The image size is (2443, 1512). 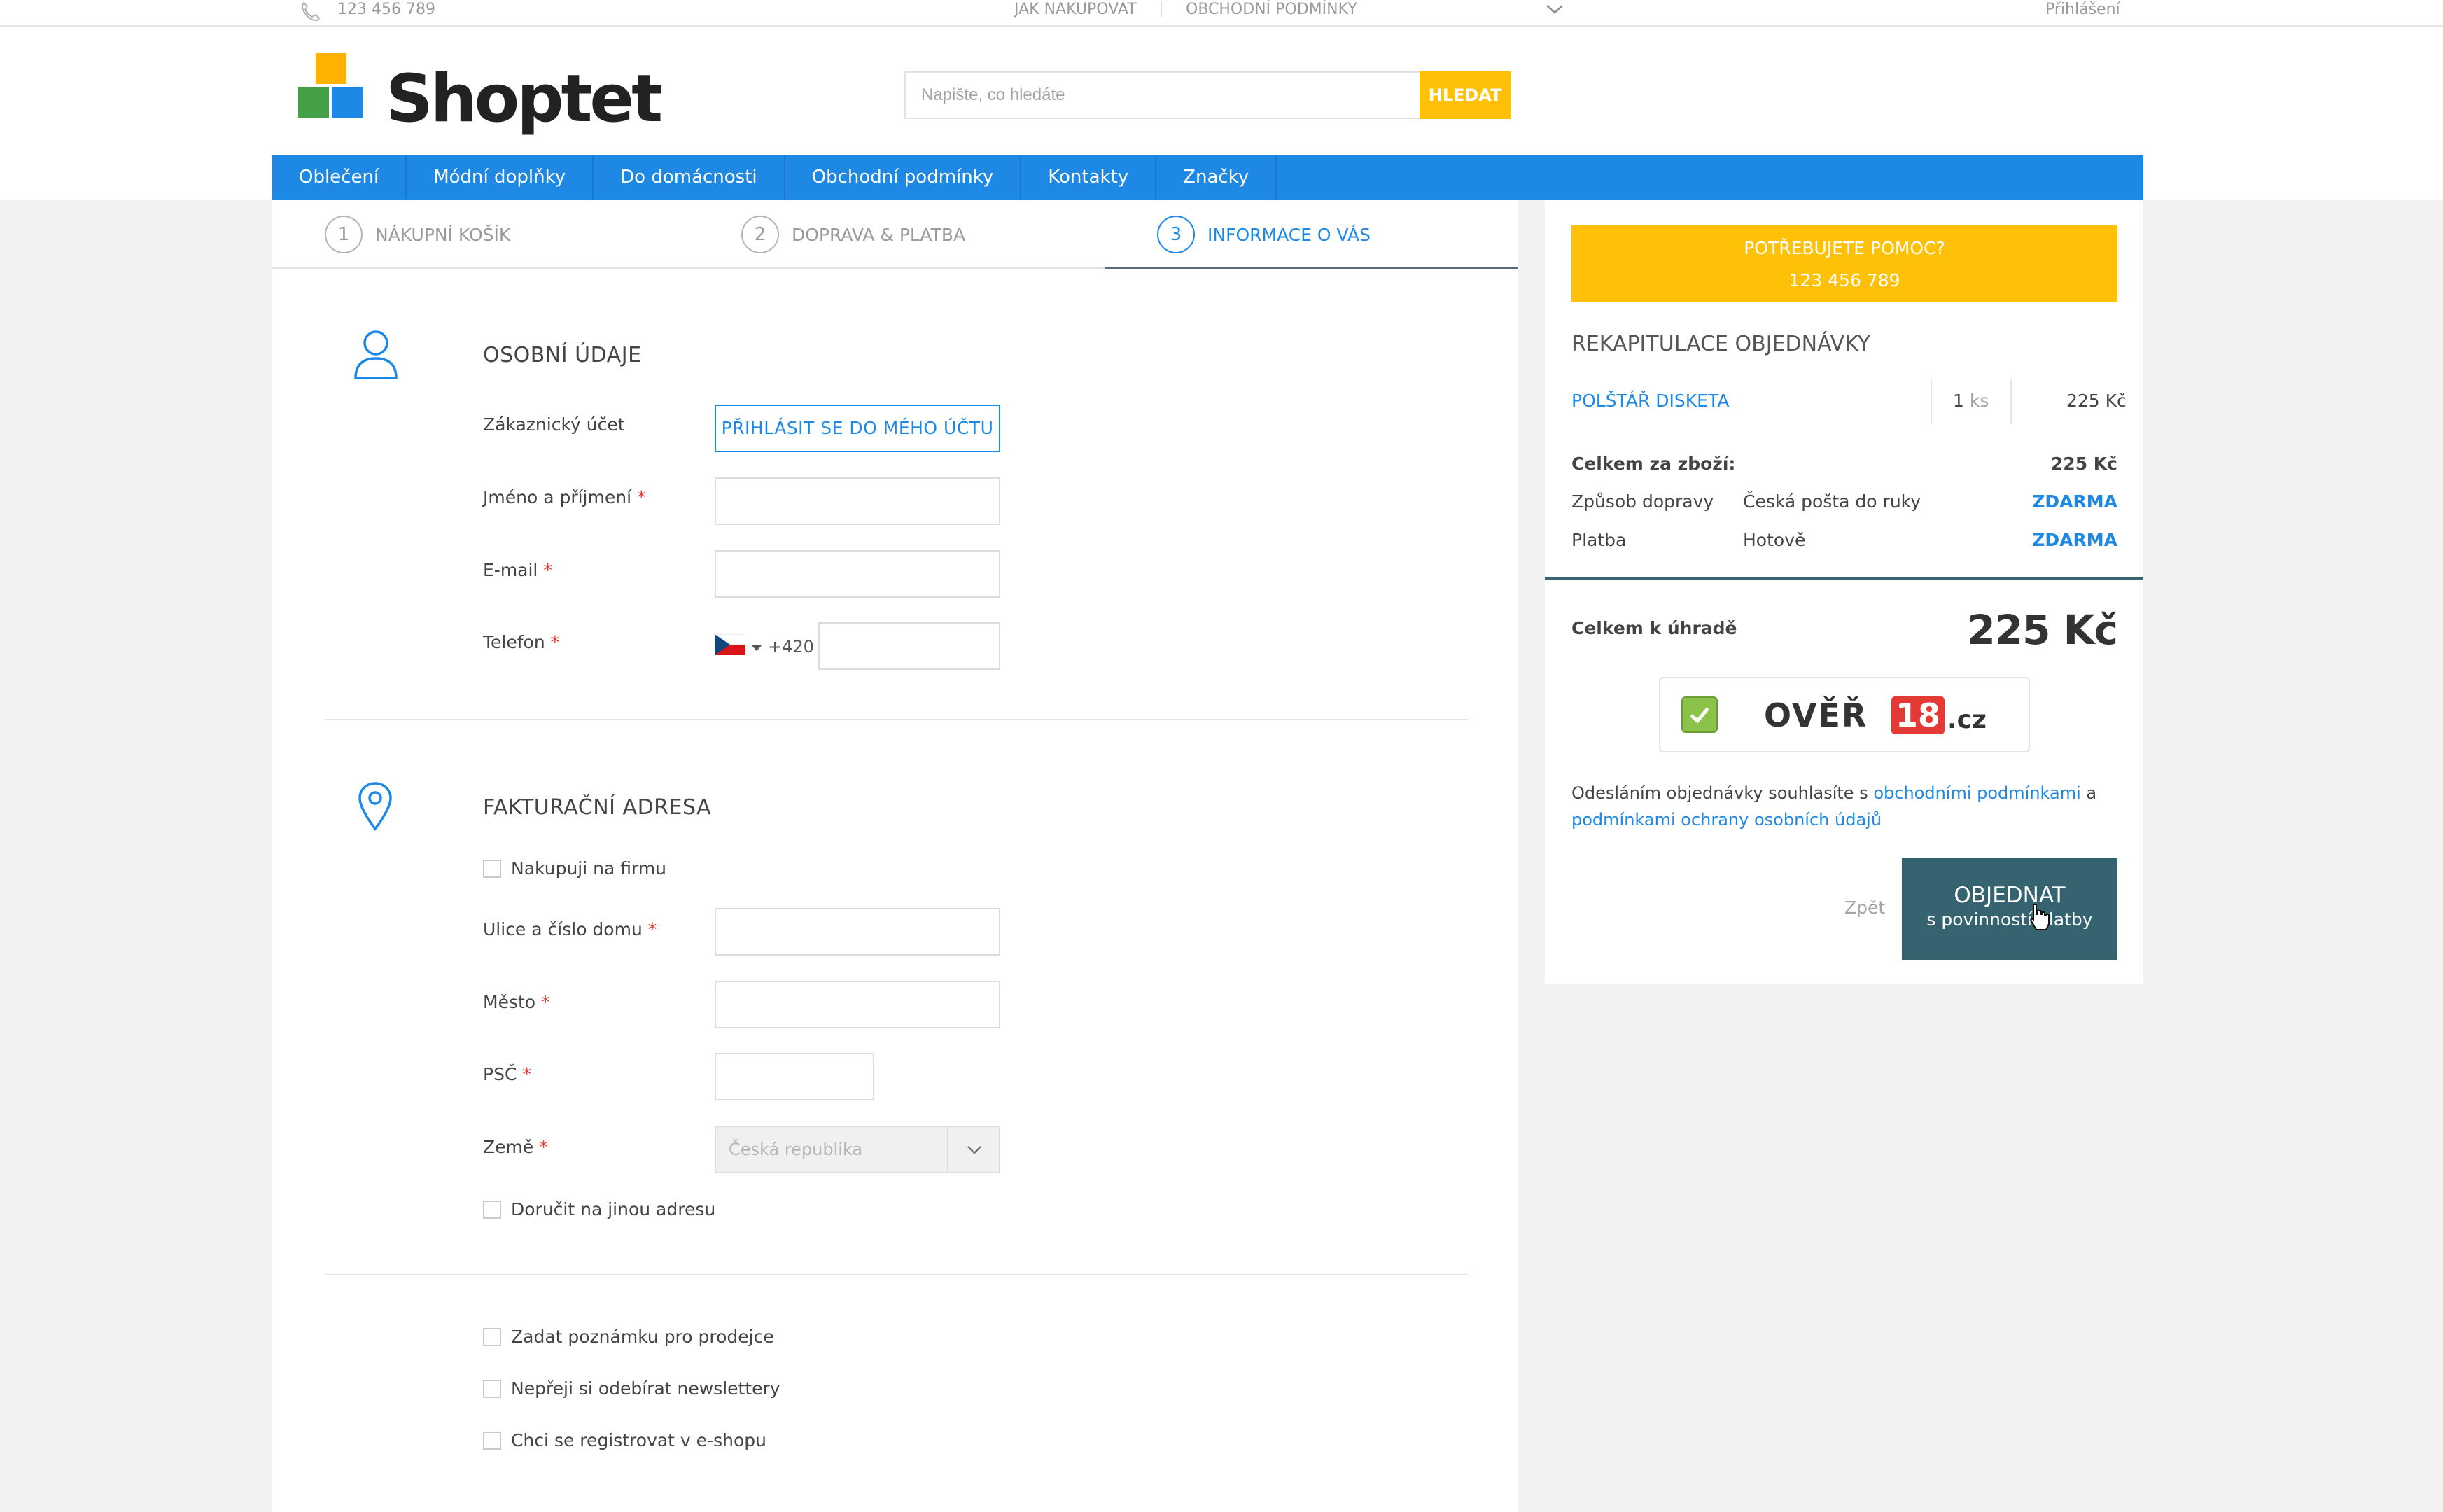 What do you see at coordinates (500, 1074) in the screenshot?
I see `zip-label-text: PSČ` at bounding box center [500, 1074].